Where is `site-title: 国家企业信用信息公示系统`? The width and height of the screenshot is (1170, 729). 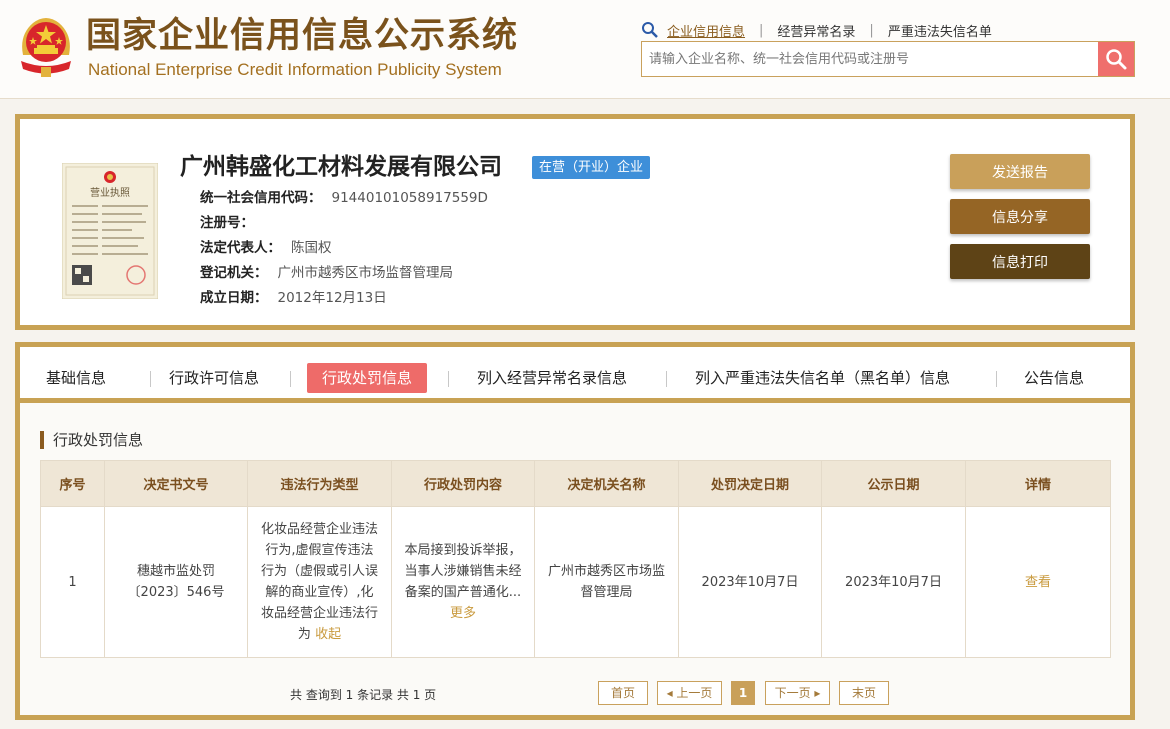 site-title: 国家企业信用信息公示系统 is located at coordinates (302, 36).